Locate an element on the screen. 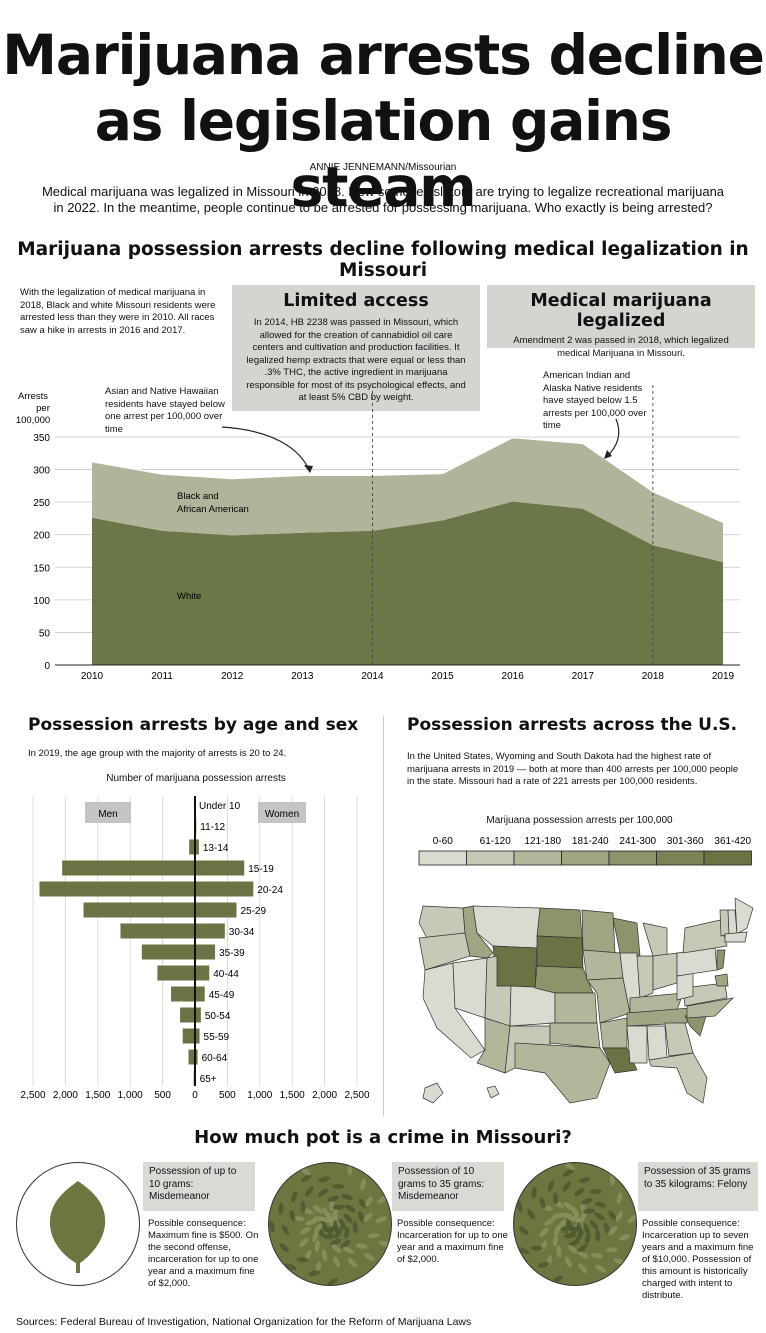 The width and height of the screenshot is (766, 1333). state-sd is located at coordinates (560, 952).